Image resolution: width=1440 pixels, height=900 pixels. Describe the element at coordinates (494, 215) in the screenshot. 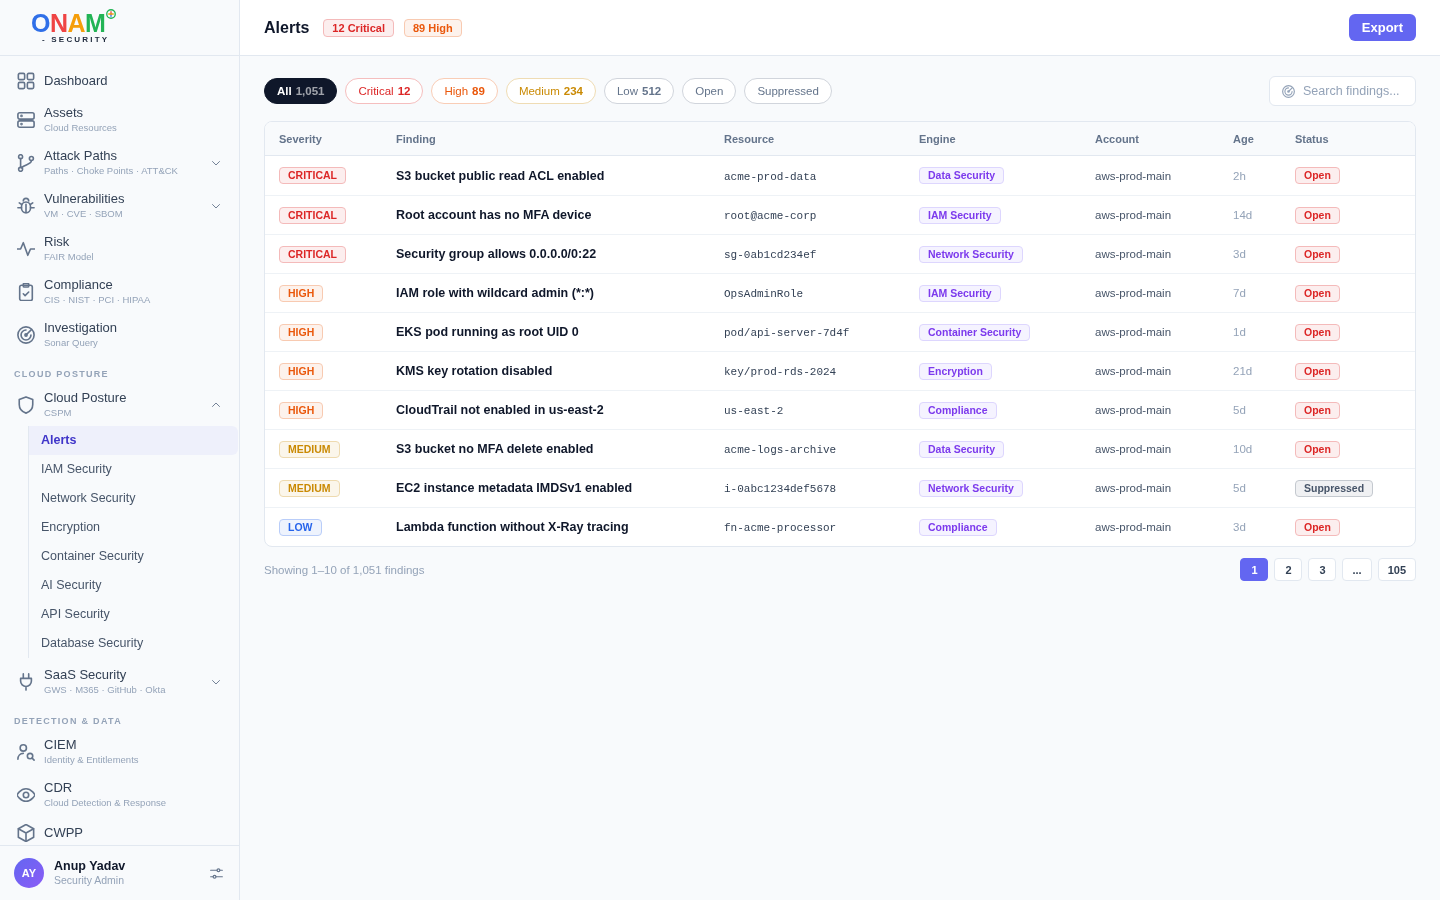

I see `finding-title: Root account has no MFA device` at that location.